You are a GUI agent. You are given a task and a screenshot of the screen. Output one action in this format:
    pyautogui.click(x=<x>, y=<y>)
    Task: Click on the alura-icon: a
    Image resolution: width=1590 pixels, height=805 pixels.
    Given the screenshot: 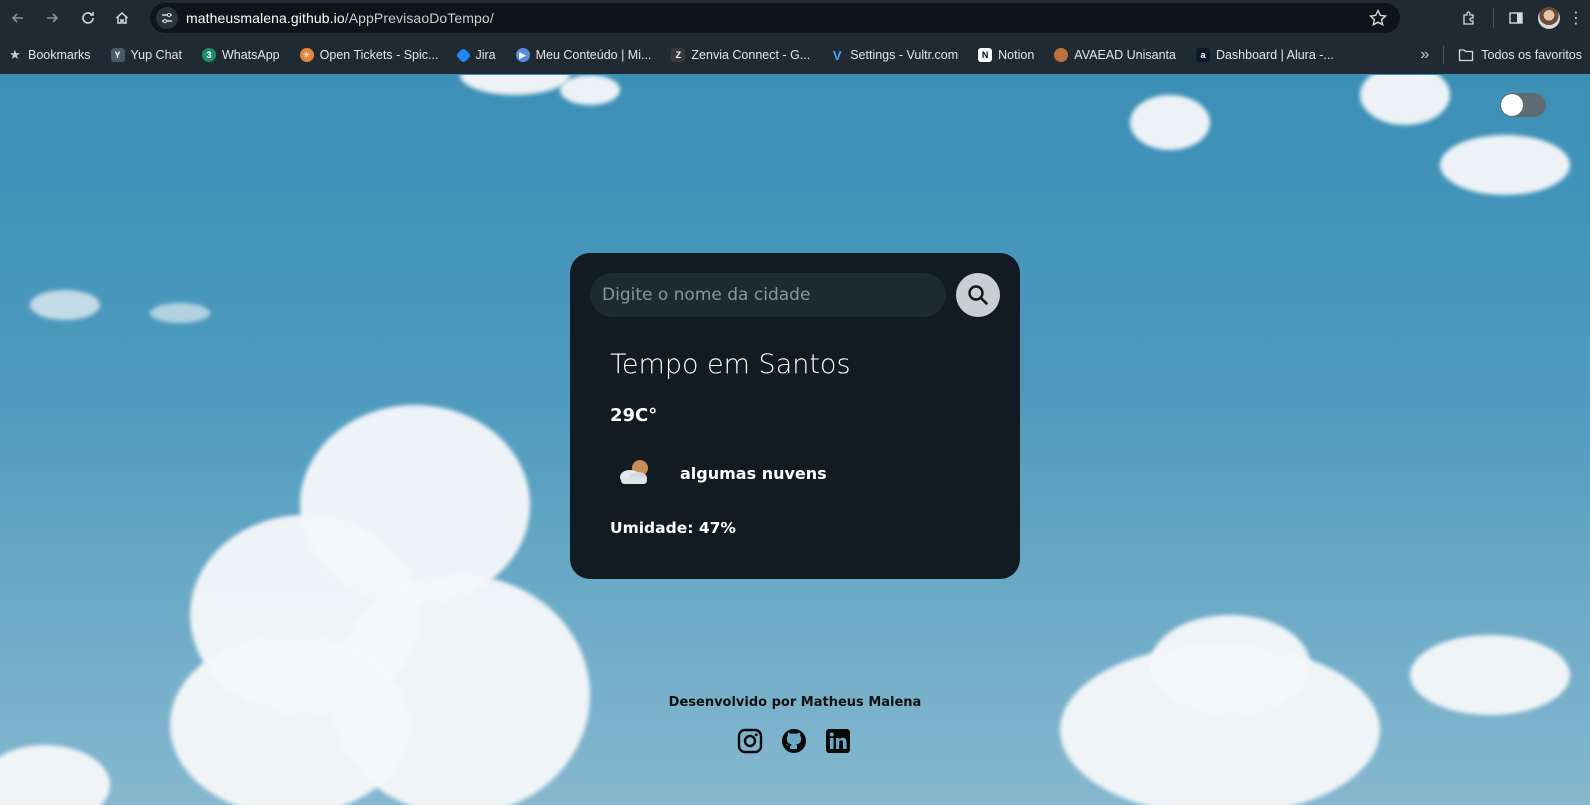 What is the action you would take?
    pyautogui.click(x=1202, y=55)
    